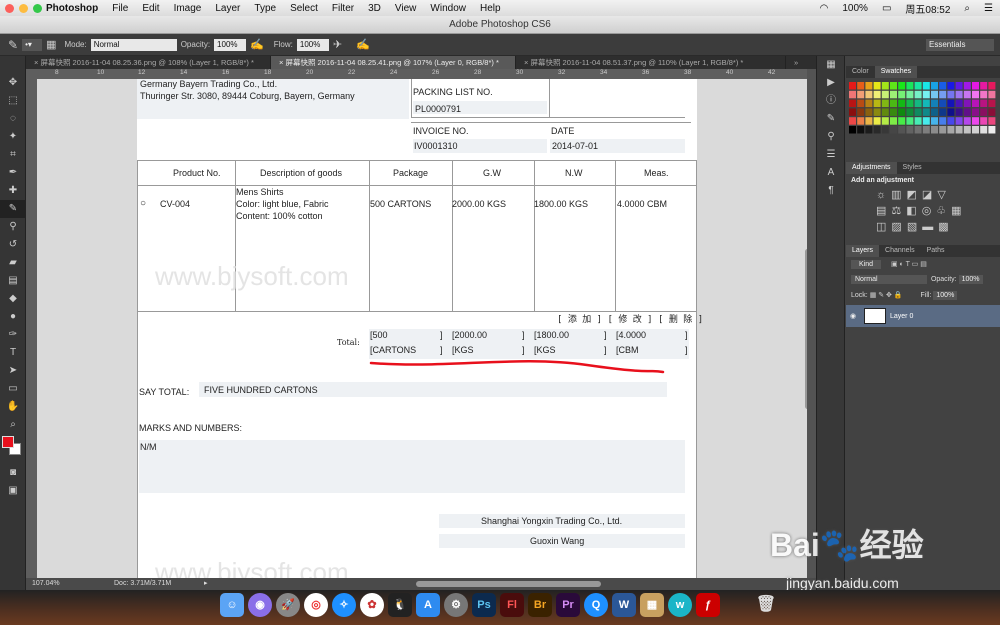 This screenshot has height=625, width=1000. I want to click on path-select-tool-icon: ➤, so click(13, 371).